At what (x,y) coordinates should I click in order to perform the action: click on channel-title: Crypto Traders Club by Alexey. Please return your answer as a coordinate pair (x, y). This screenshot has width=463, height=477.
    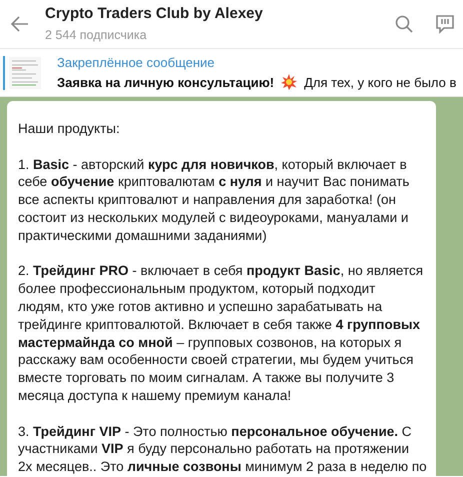
    Looking at the image, I should click on (154, 14).